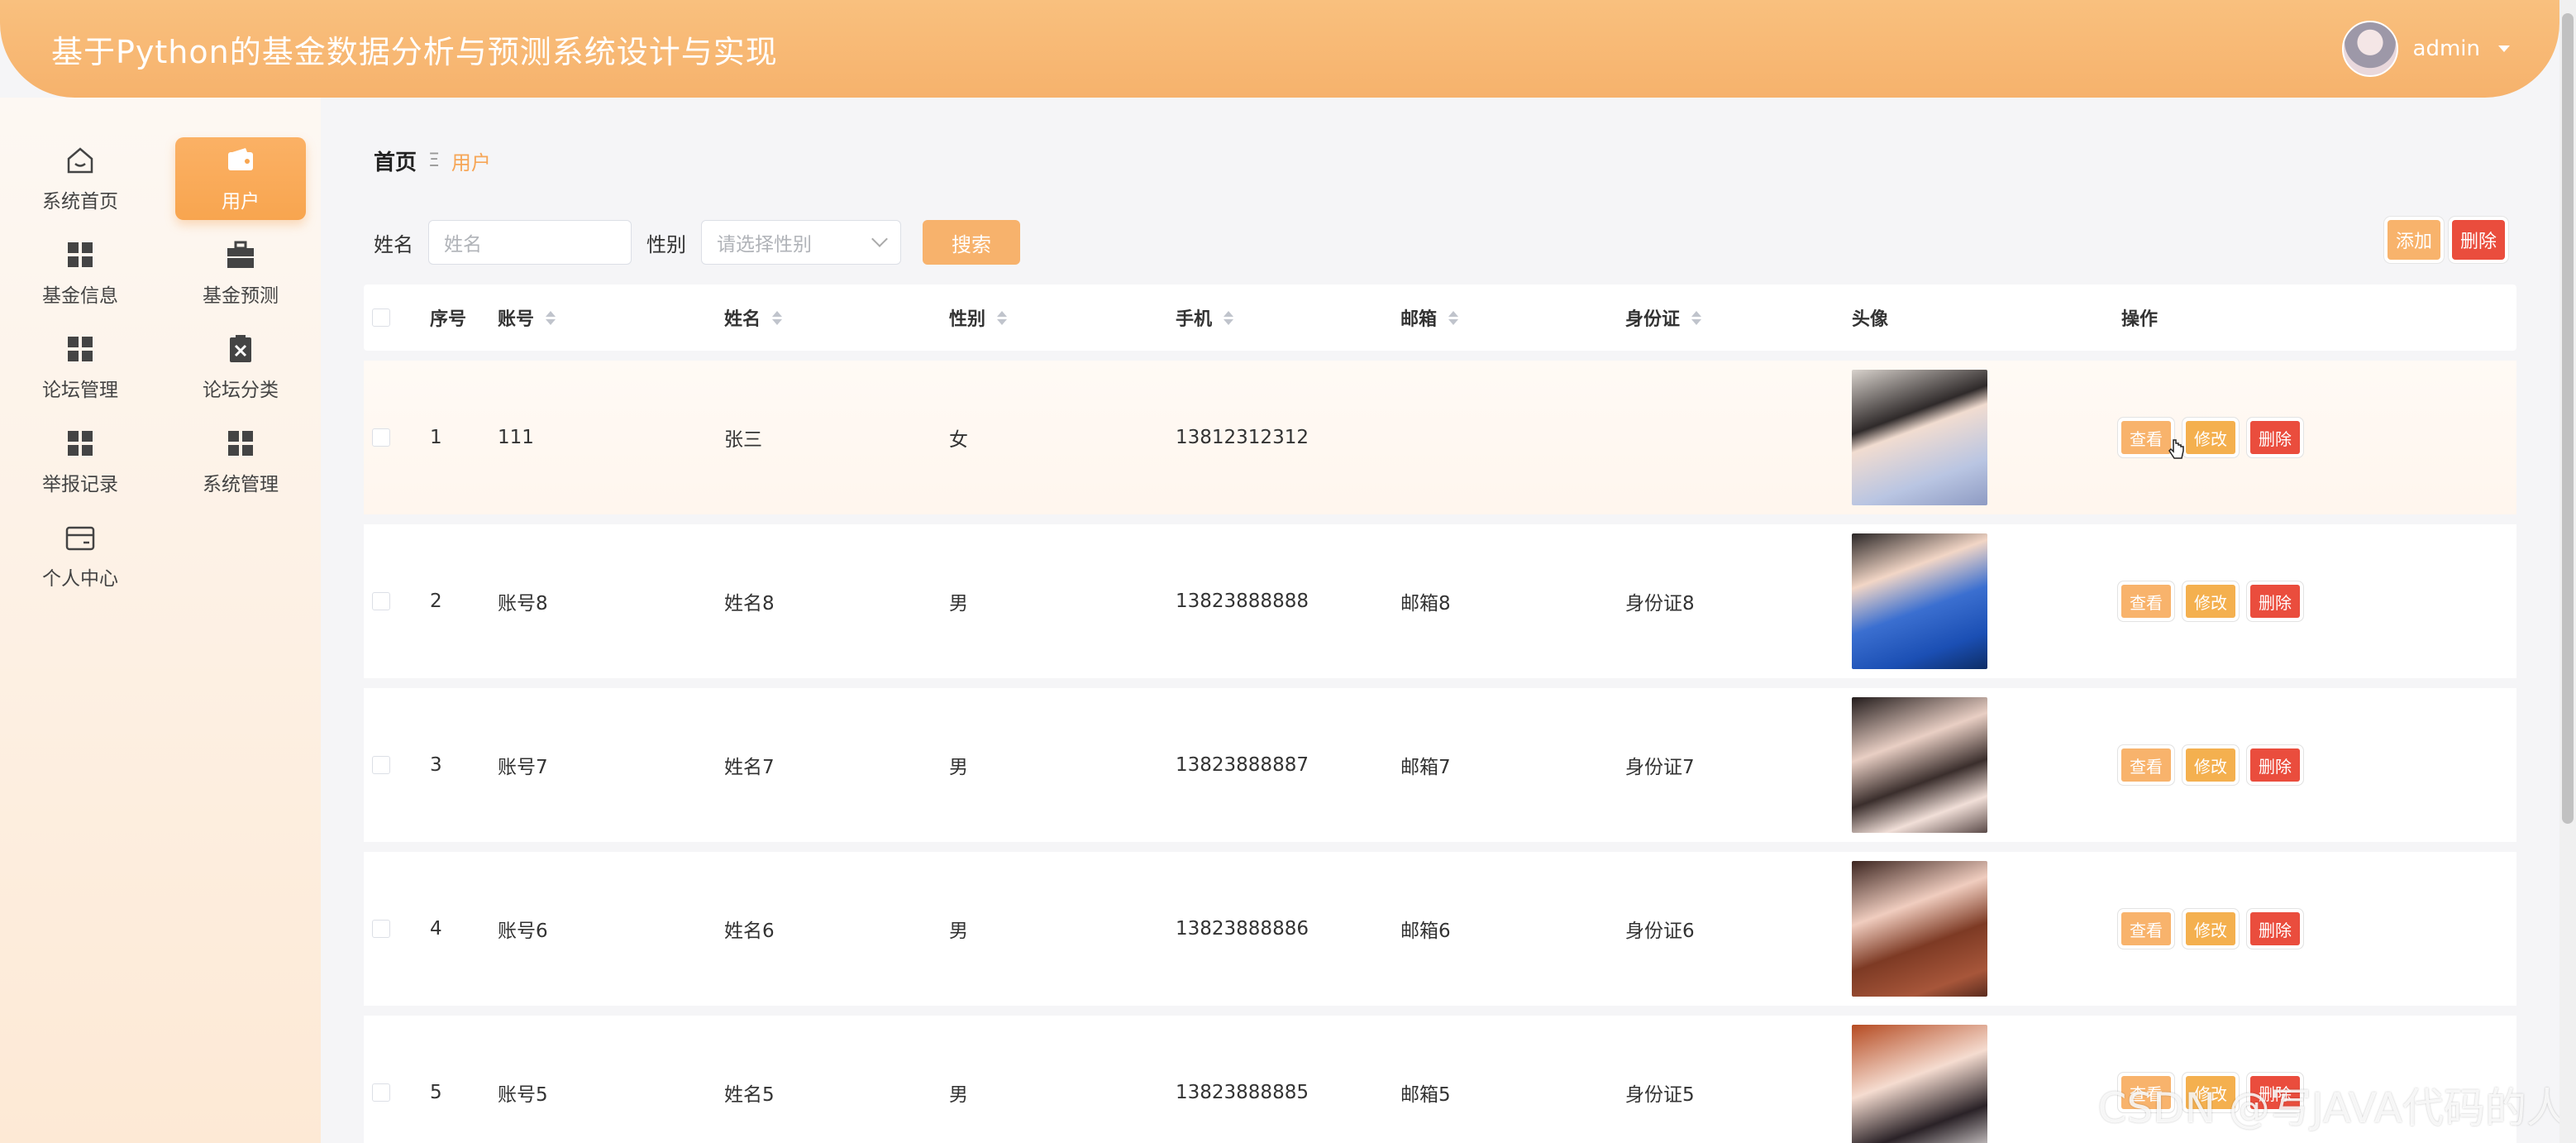  Describe the element at coordinates (80, 537) in the screenshot. I see `card-icon` at that location.